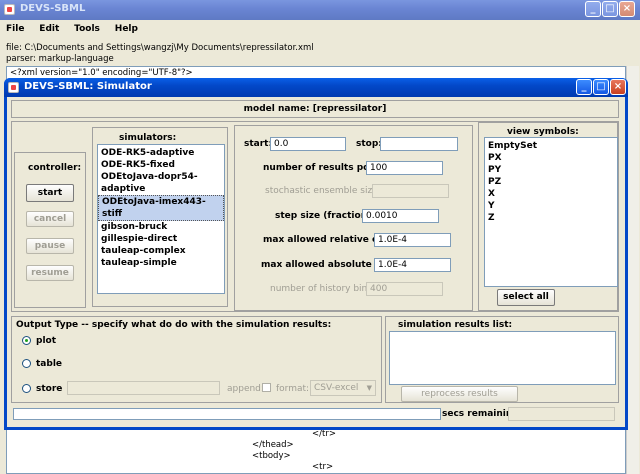 Image resolution: width=640 pixels, height=474 pixels. What do you see at coordinates (245, 389) in the screenshot?
I see `append-label: append:` at bounding box center [245, 389].